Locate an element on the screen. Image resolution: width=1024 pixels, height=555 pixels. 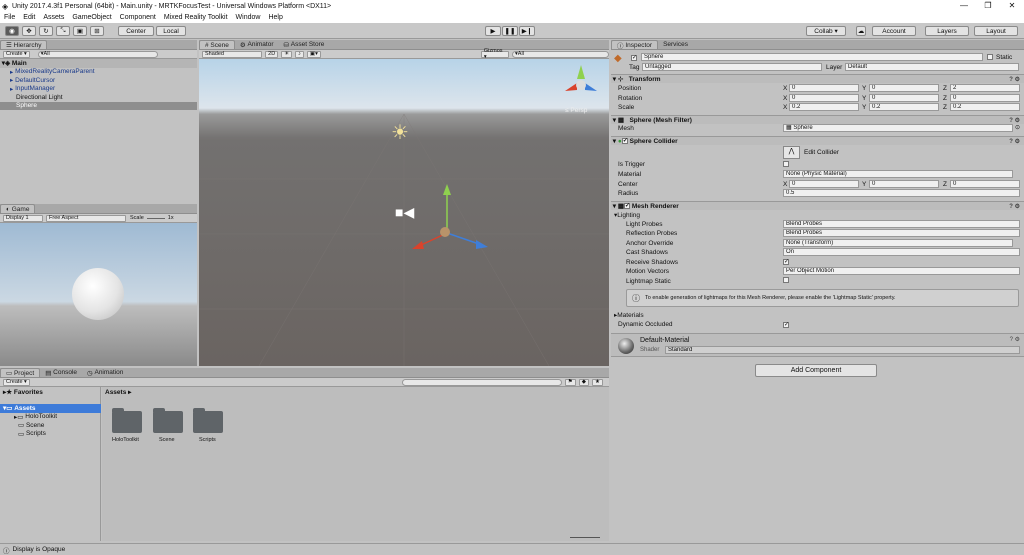
filter-label-icon: ◆ is located at coordinates (583, 382).